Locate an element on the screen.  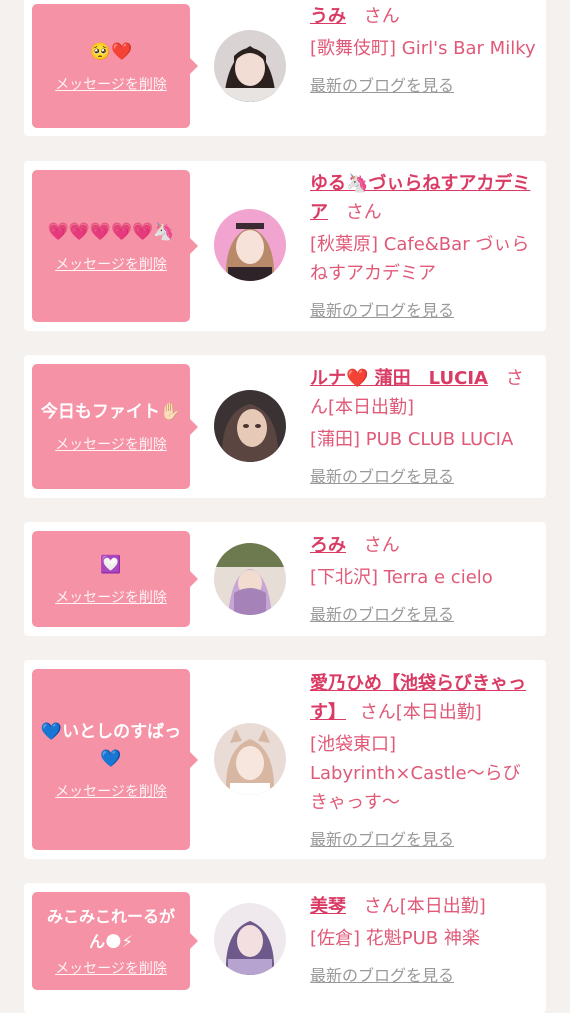
message-bubble: 今日もファイト✋🏻 メッセージを削除 is located at coordinates (115, 426).